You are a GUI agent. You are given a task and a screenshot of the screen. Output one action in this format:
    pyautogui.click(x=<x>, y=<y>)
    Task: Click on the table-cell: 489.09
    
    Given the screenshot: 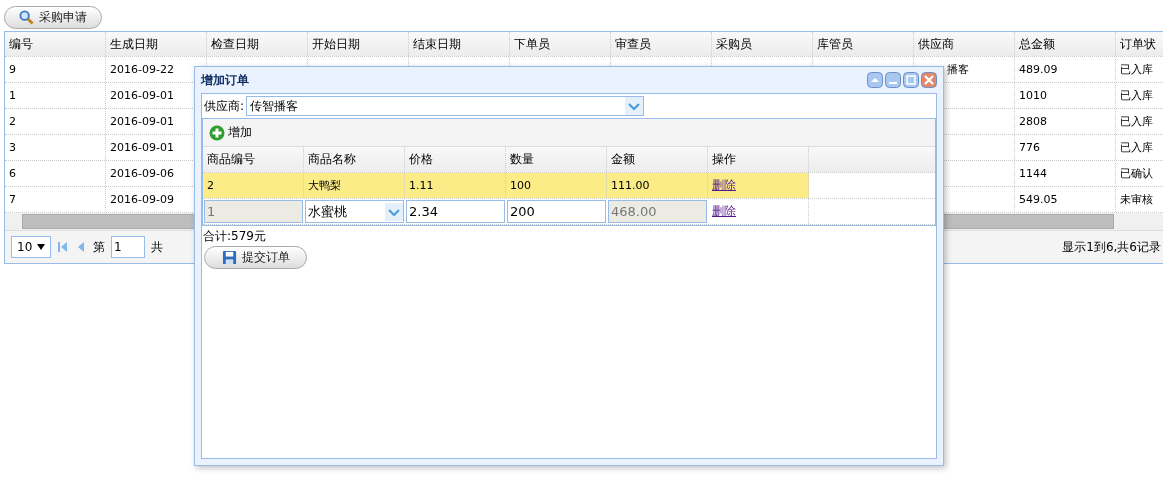 What is the action you would take?
    pyautogui.click(x=1038, y=69)
    